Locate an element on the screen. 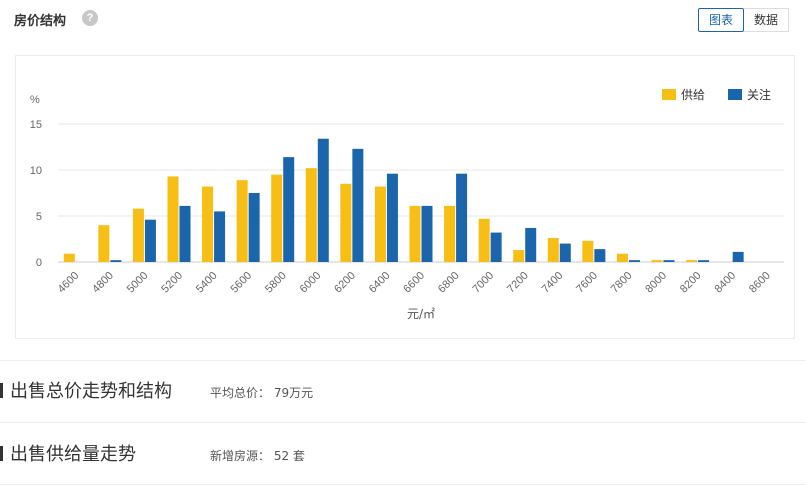  x-tick-label: 6400 is located at coordinates (380, 283).